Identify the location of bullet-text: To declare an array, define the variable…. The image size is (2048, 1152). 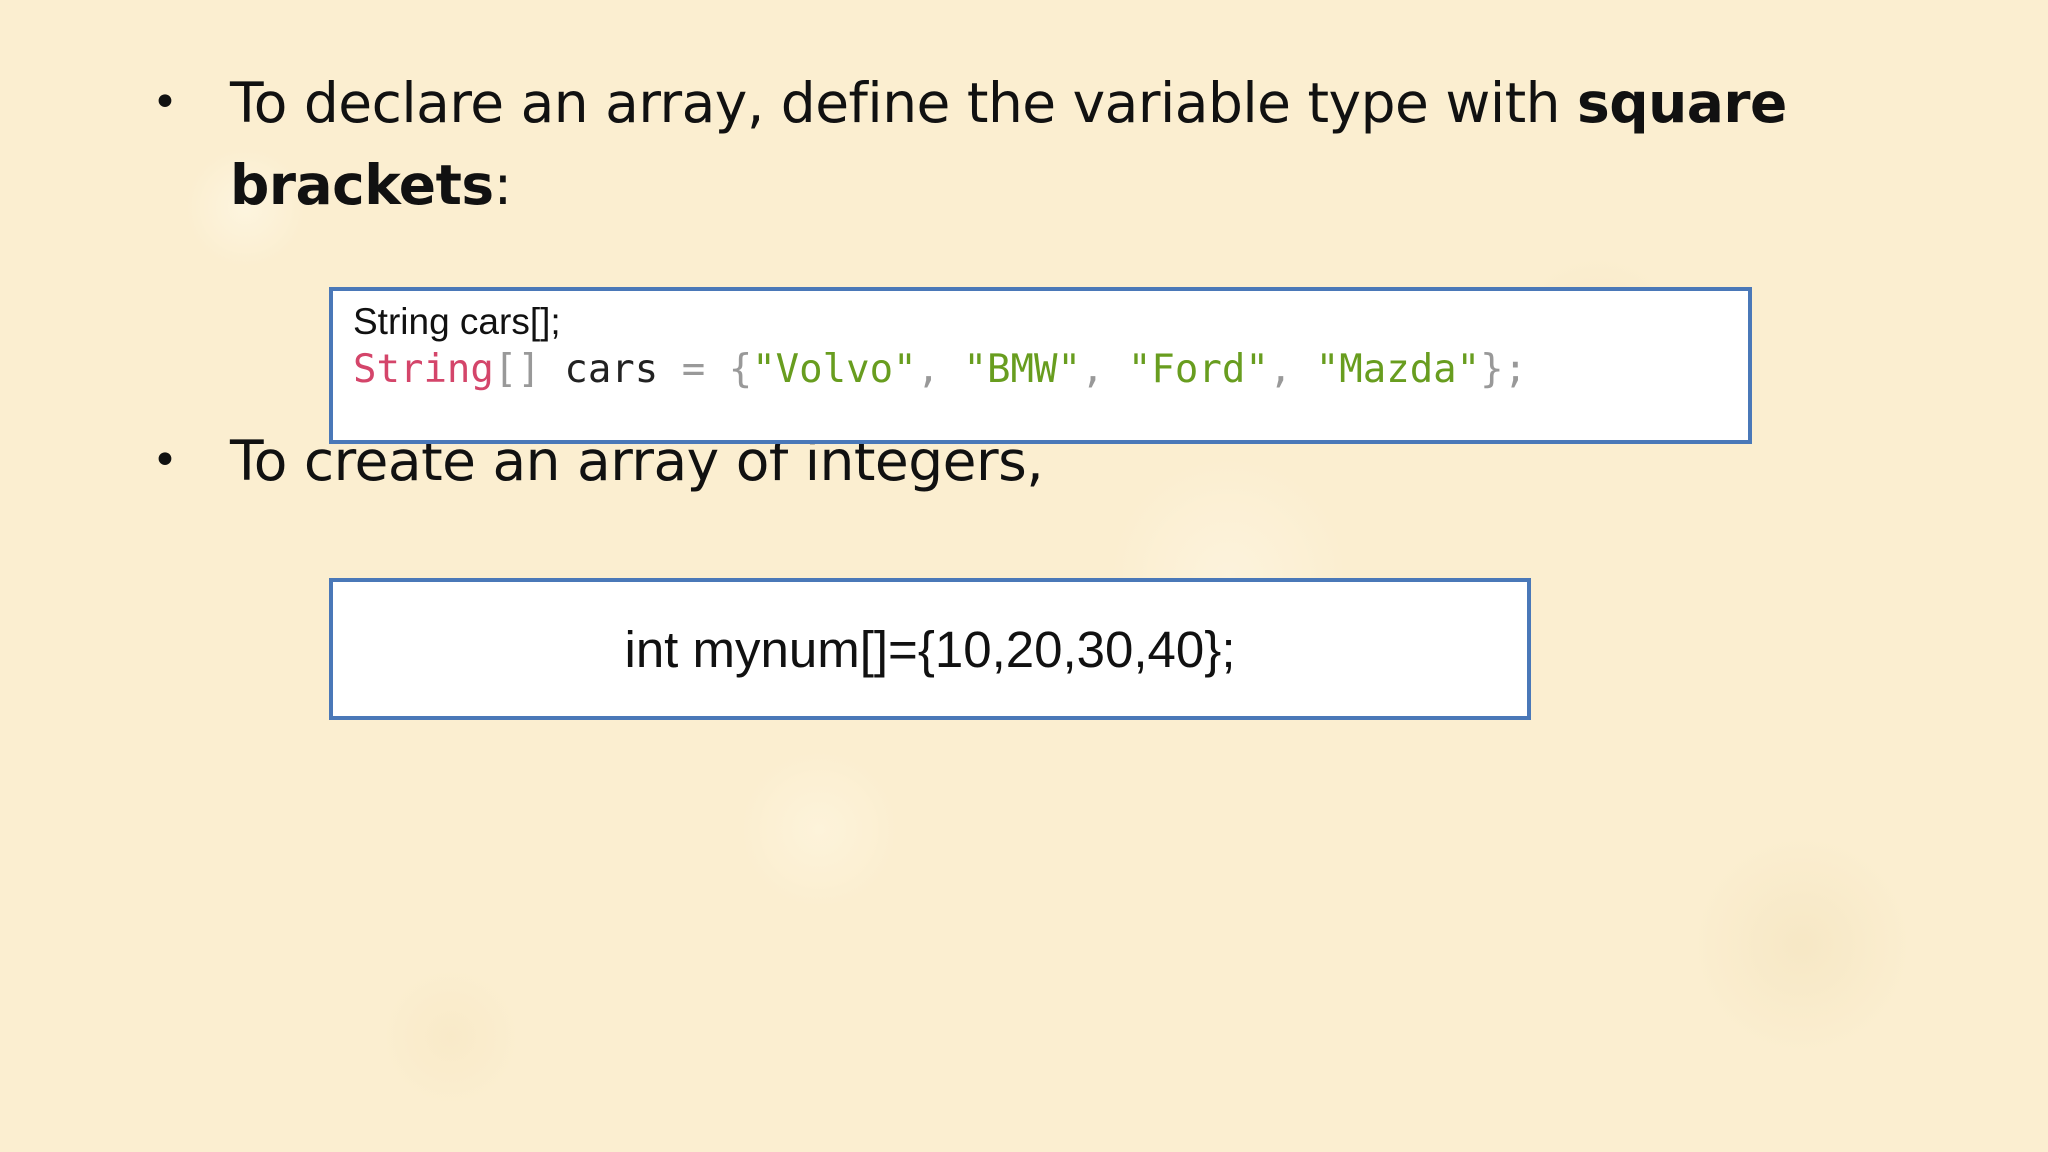
(1060, 144).